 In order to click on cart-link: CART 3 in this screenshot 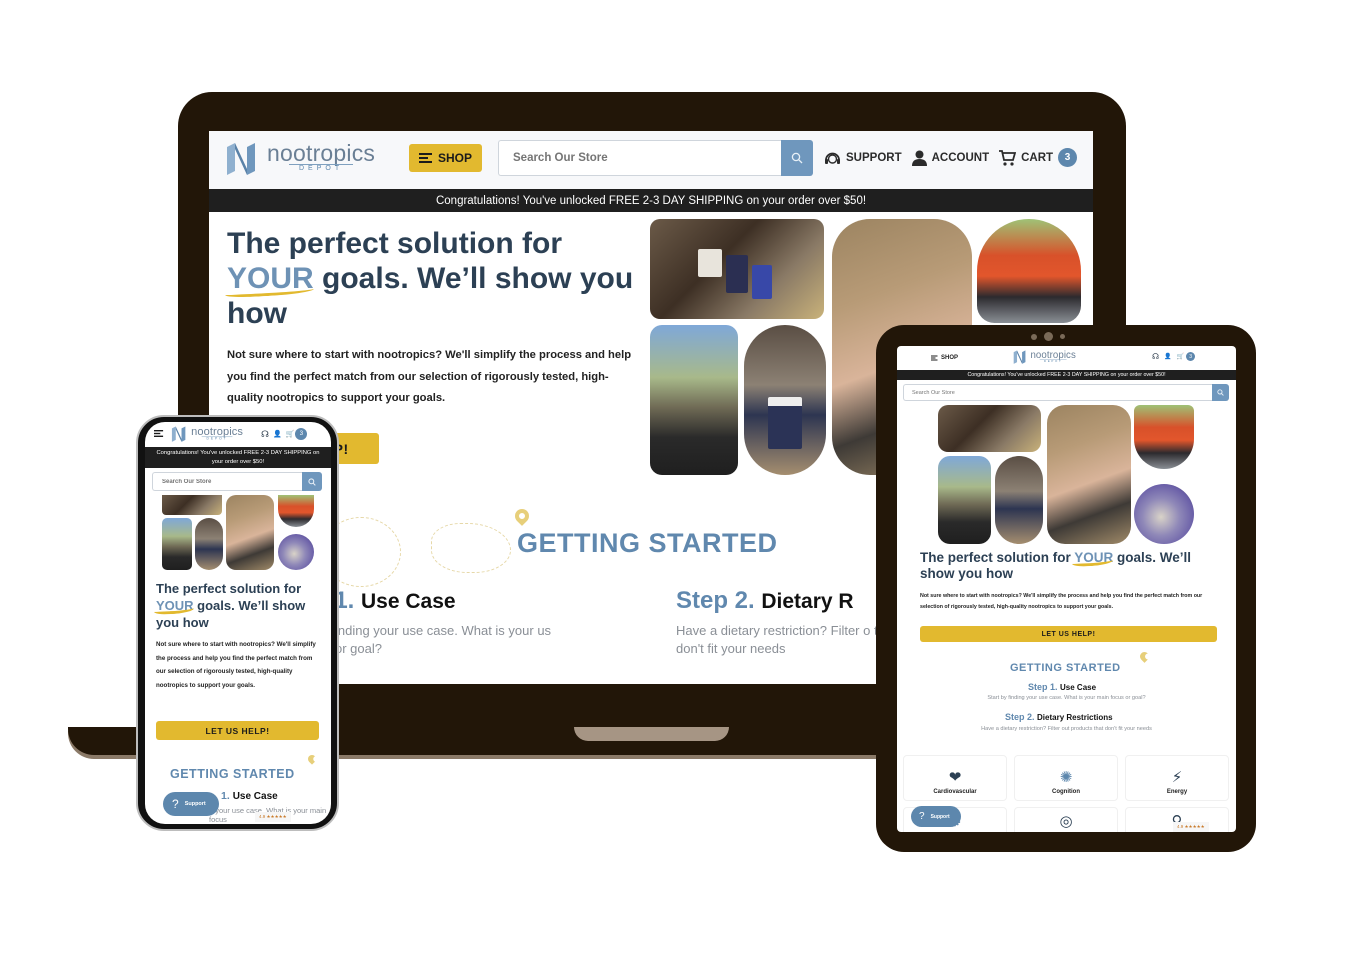, I will do `click(1038, 157)`.